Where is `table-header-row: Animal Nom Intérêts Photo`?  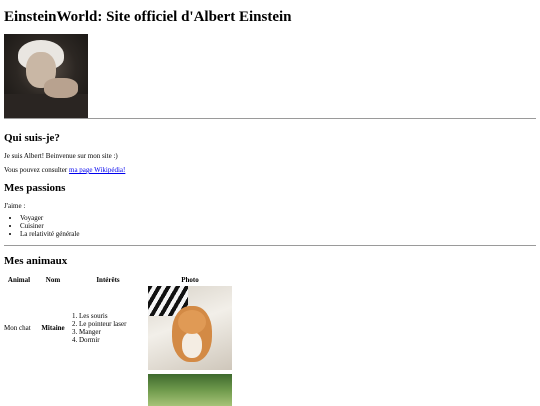 table-header-row: Animal Nom Intérêts Photo is located at coordinates (120, 280).